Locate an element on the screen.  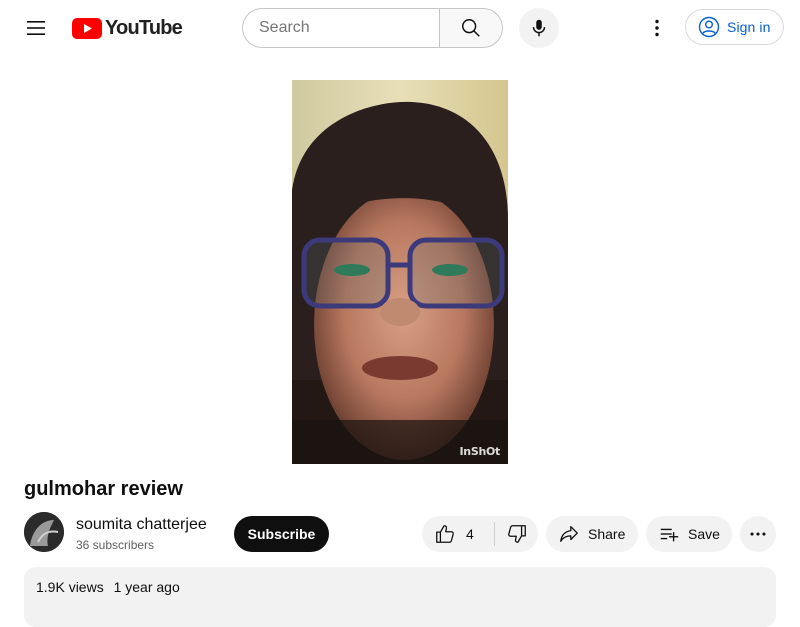
channel-avatar is located at coordinates (44, 532).